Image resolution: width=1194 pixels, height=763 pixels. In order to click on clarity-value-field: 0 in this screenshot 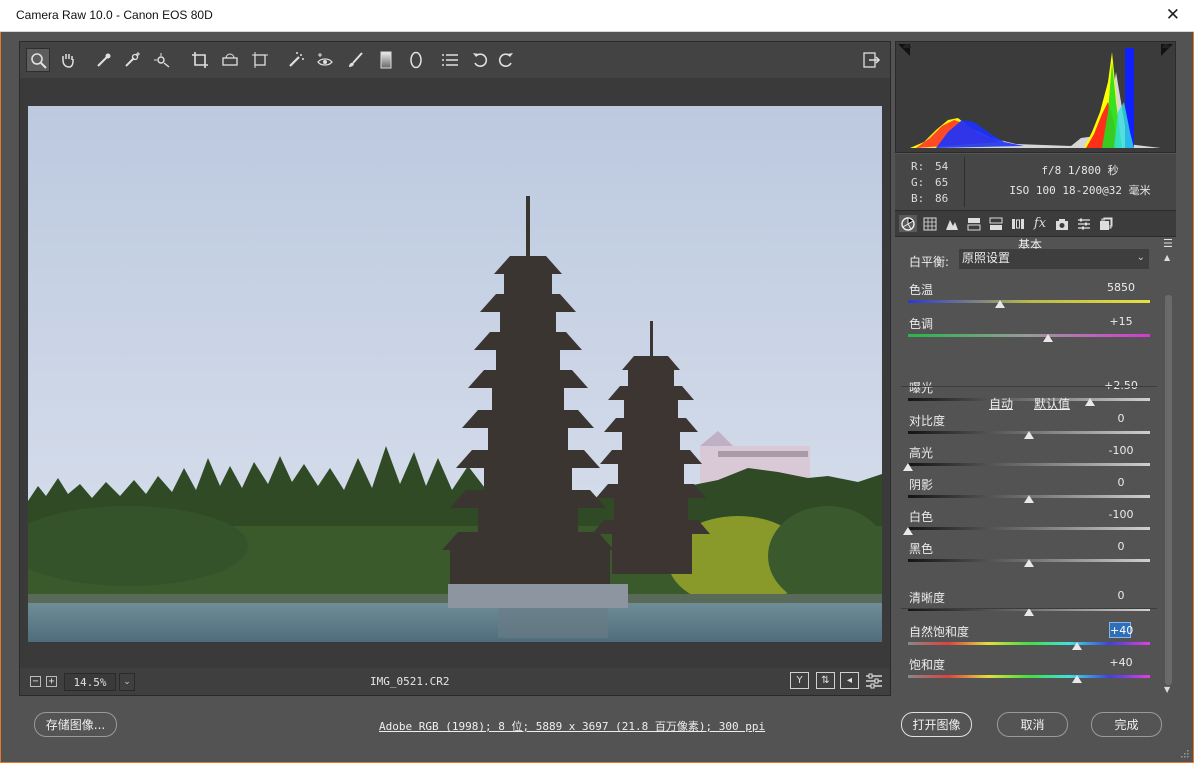, I will do `click(1121, 596)`.